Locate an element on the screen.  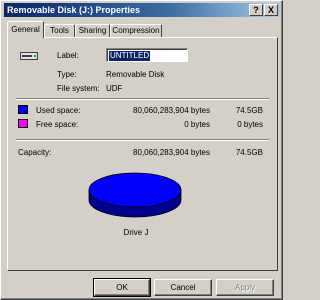
tab-sharing: Sharing is located at coordinates (92, 30).